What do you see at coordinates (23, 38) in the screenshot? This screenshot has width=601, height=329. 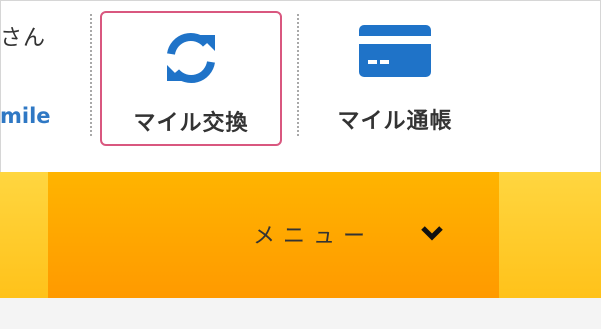 I see `user-greeting: さん` at bounding box center [23, 38].